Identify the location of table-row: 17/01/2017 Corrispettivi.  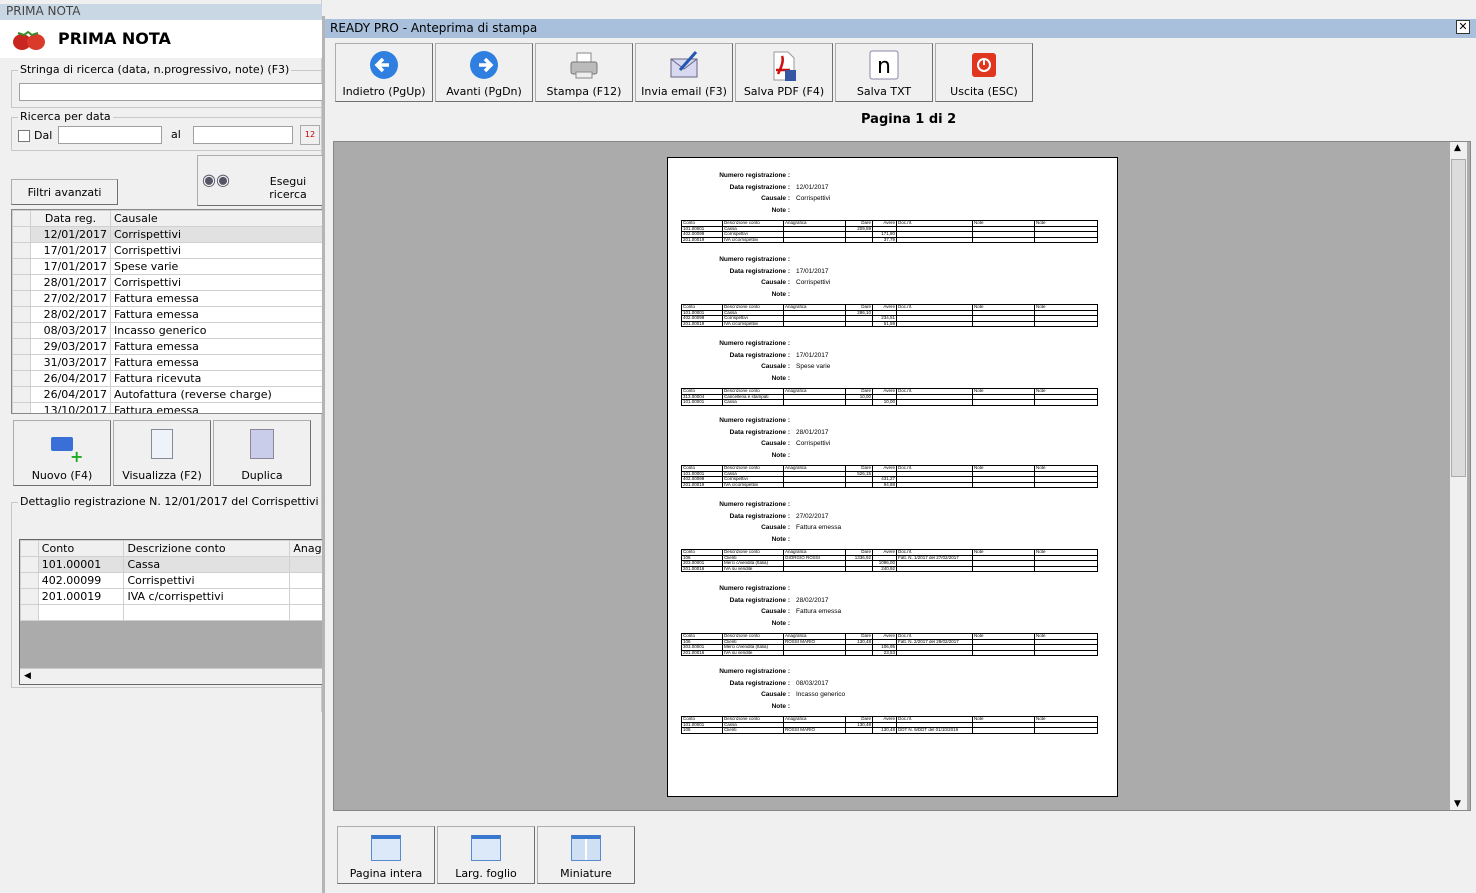
(167, 250).